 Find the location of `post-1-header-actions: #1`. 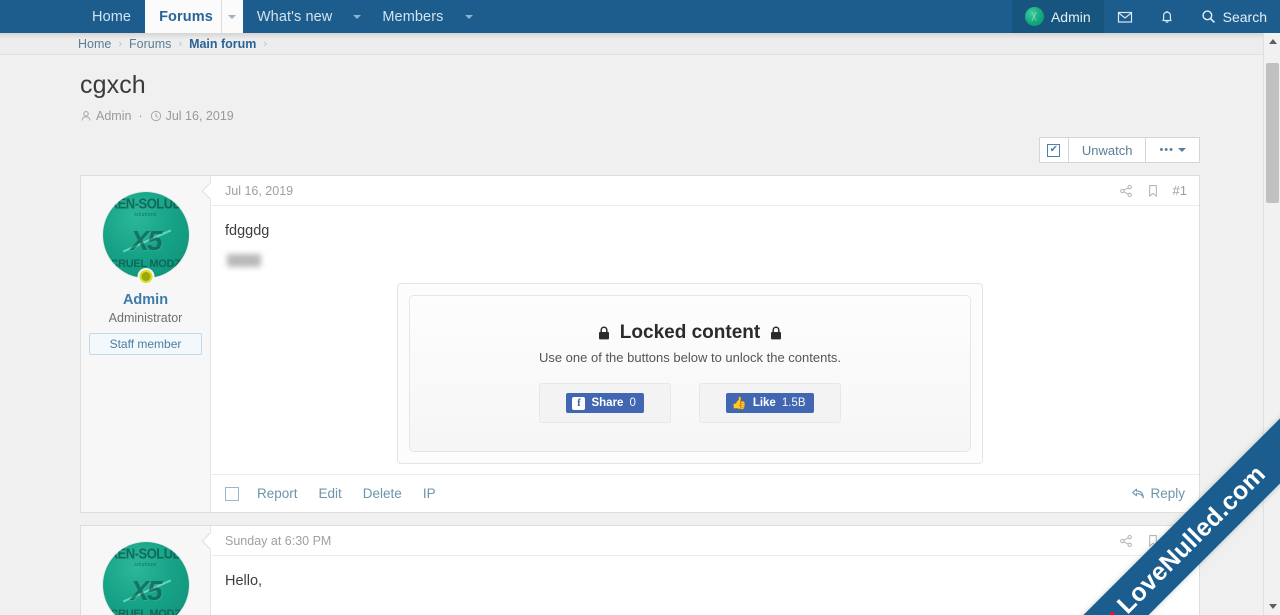

post-1-header-actions: #1 is located at coordinates (1153, 190).